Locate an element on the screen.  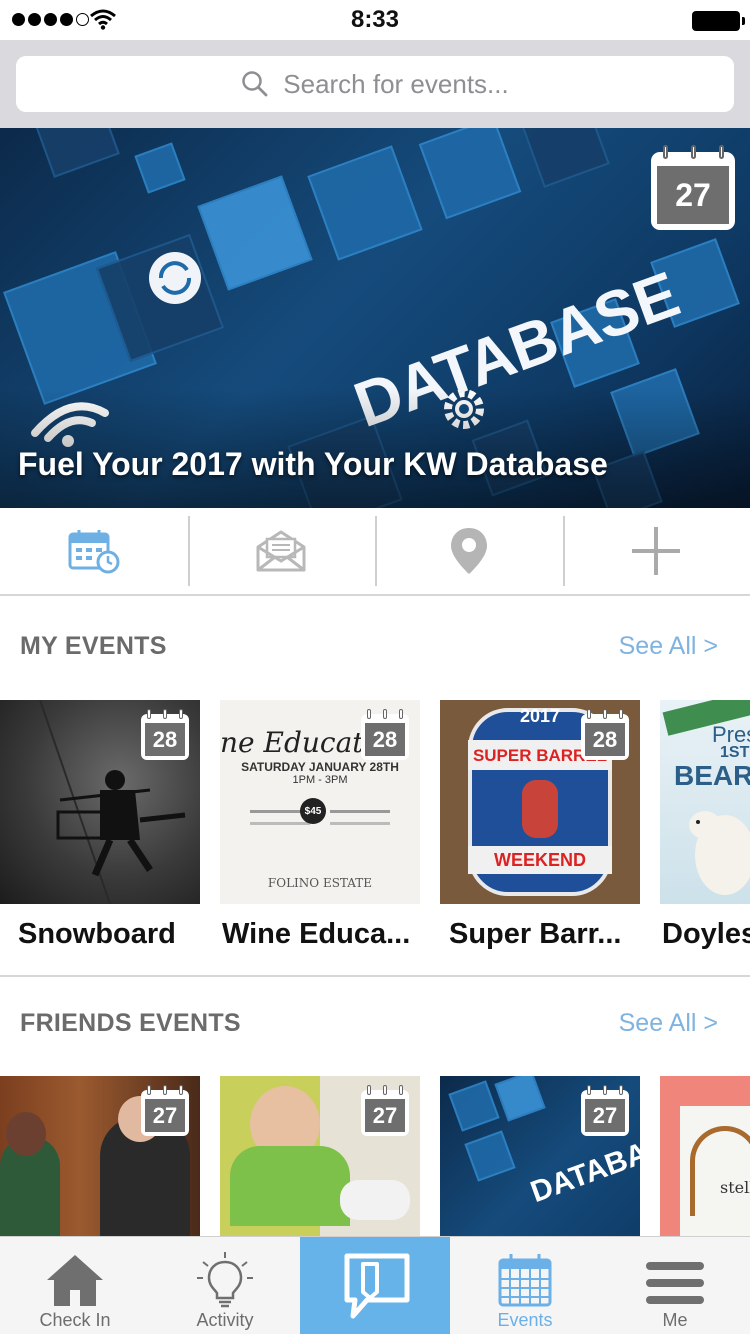
wine-flyer-time: 1PM - 3PM is located at coordinates (320, 780).